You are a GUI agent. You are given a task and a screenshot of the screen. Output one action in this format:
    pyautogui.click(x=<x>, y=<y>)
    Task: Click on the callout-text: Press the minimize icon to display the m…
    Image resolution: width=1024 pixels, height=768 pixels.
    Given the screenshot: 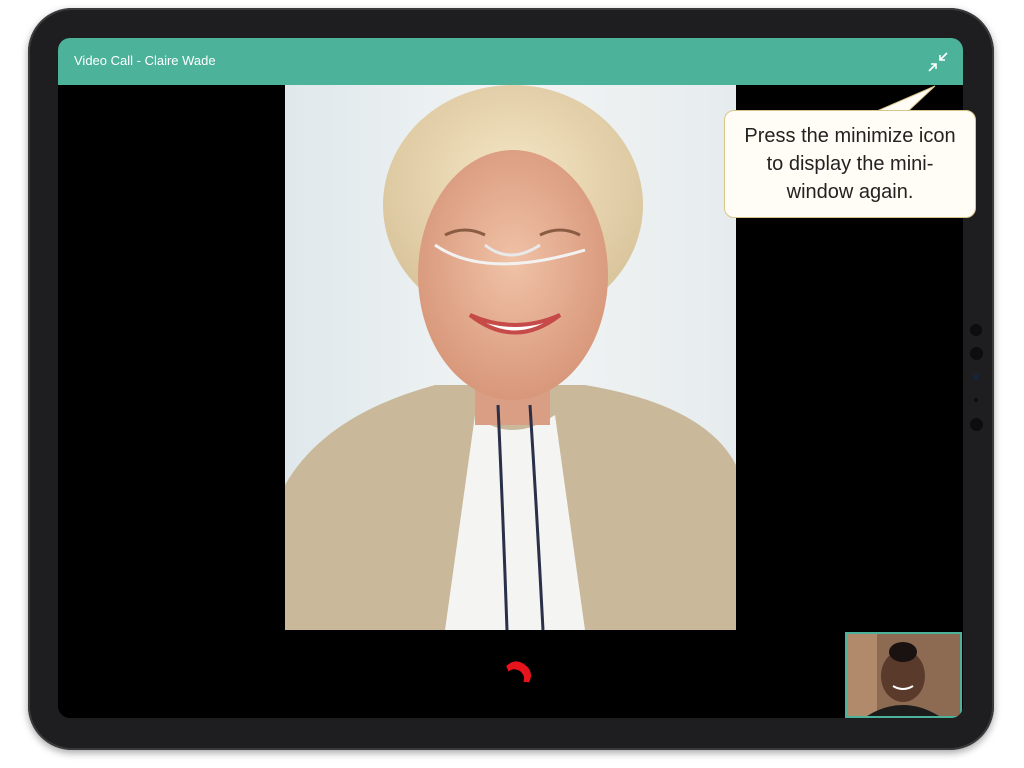 What is the action you would take?
    pyautogui.click(x=850, y=164)
    